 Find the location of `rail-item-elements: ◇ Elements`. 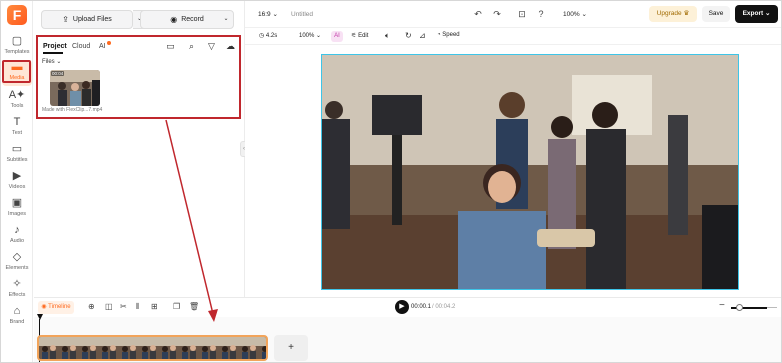

rail-item-elements: ◇ Elements is located at coordinates (17, 263).